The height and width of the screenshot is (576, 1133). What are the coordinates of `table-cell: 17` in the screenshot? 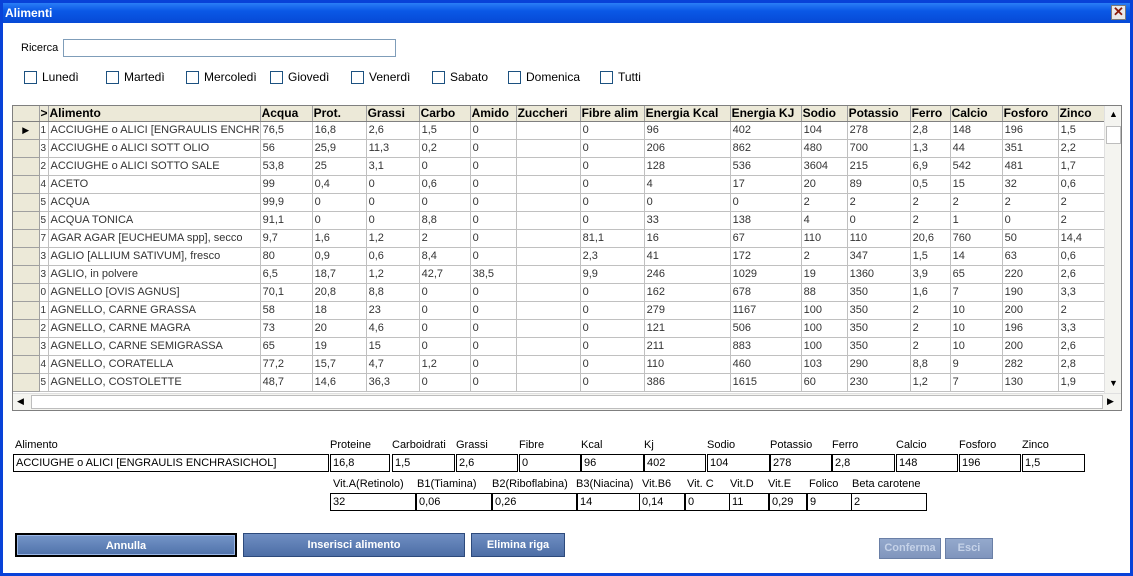 It's located at (766, 184).